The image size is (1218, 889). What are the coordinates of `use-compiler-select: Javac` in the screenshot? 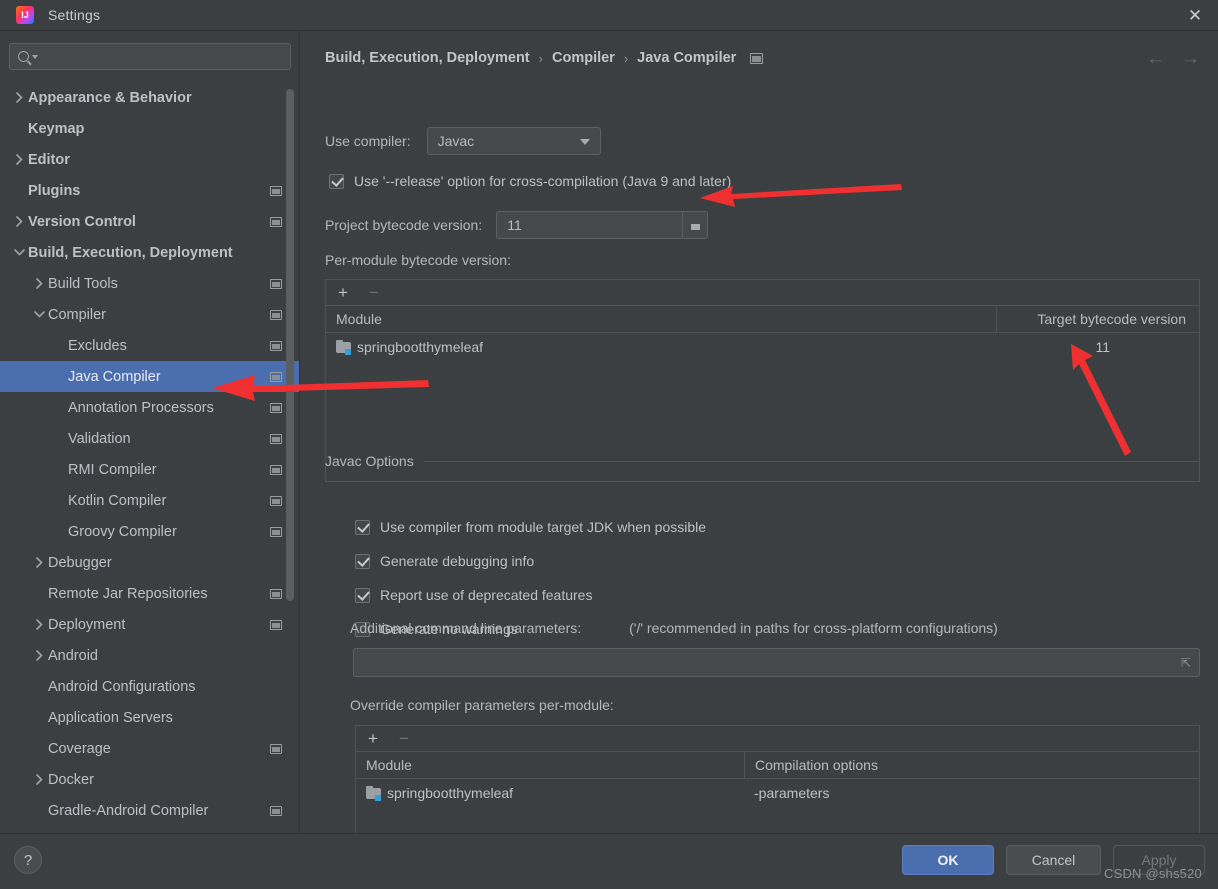 It's located at (513, 141).